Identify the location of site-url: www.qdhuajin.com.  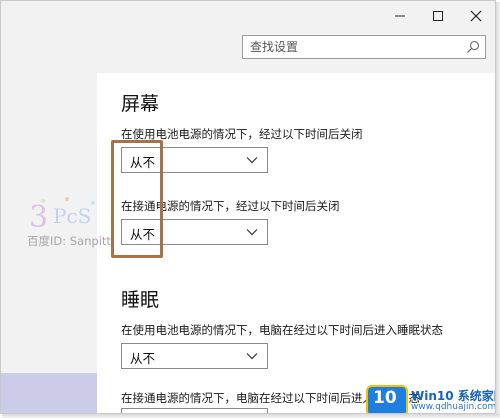
(453, 407).